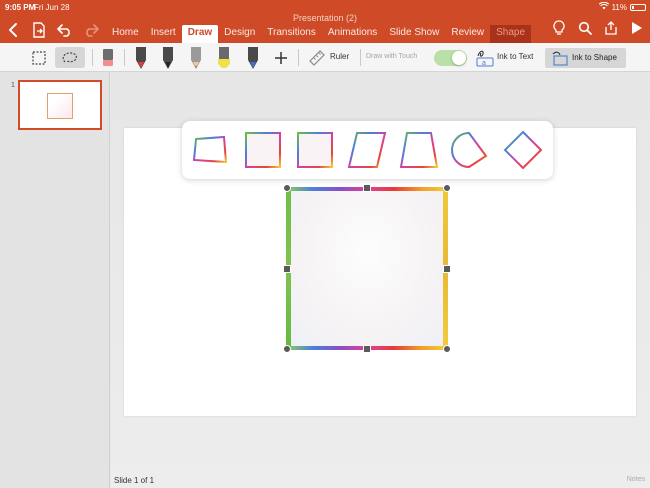 The height and width of the screenshot is (488, 650). Describe the element at coordinates (287, 188) in the screenshot. I see `resize-handle-top-left` at that location.